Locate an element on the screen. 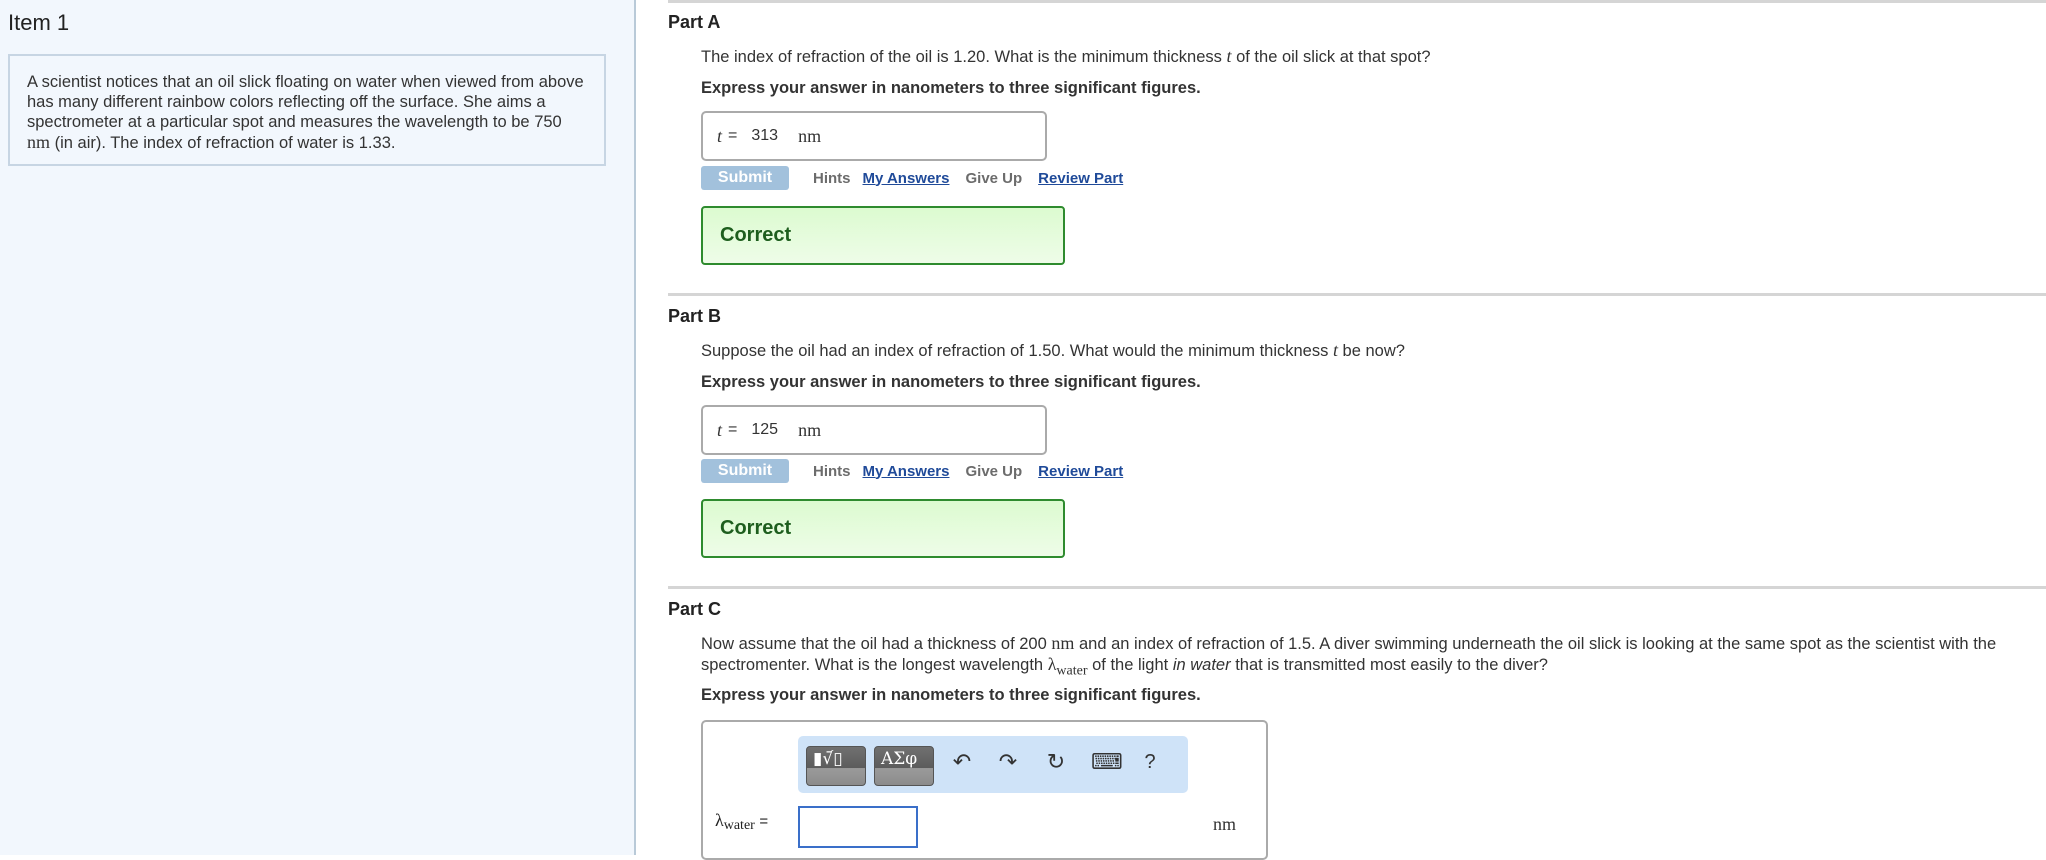 The width and height of the screenshot is (2046, 860). math-toolbar: ▮√̄▯ ΑΣφ ↶ ↷ ↻ ⌨ ? is located at coordinates (993, 764).